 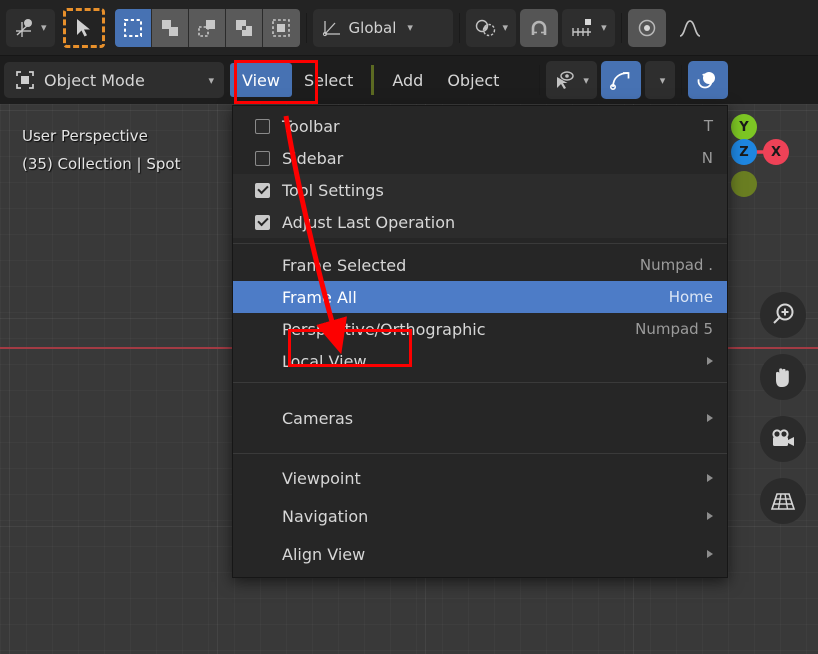 I want to click on viewport-header-row: Object Mode ▾ View Select Add Object ▾ ▾, so click(x=409, y=80).